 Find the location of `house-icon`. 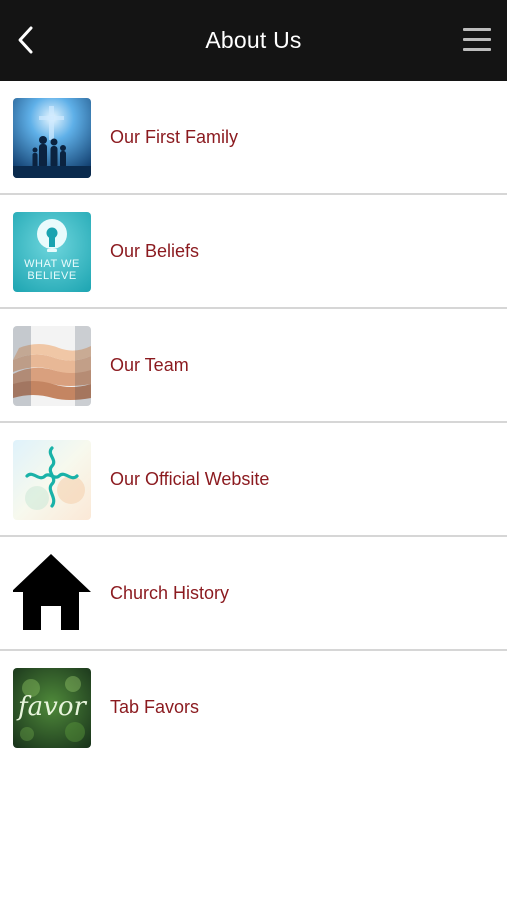

house-icon is located at coordinates (52, 594).